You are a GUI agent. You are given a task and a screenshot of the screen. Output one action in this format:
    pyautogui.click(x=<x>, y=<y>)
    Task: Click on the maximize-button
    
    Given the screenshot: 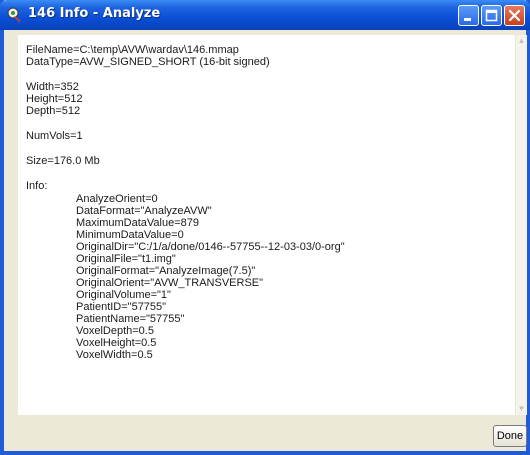 What is the action you would take?
    pyautogui.click(x=491, y=15)
    